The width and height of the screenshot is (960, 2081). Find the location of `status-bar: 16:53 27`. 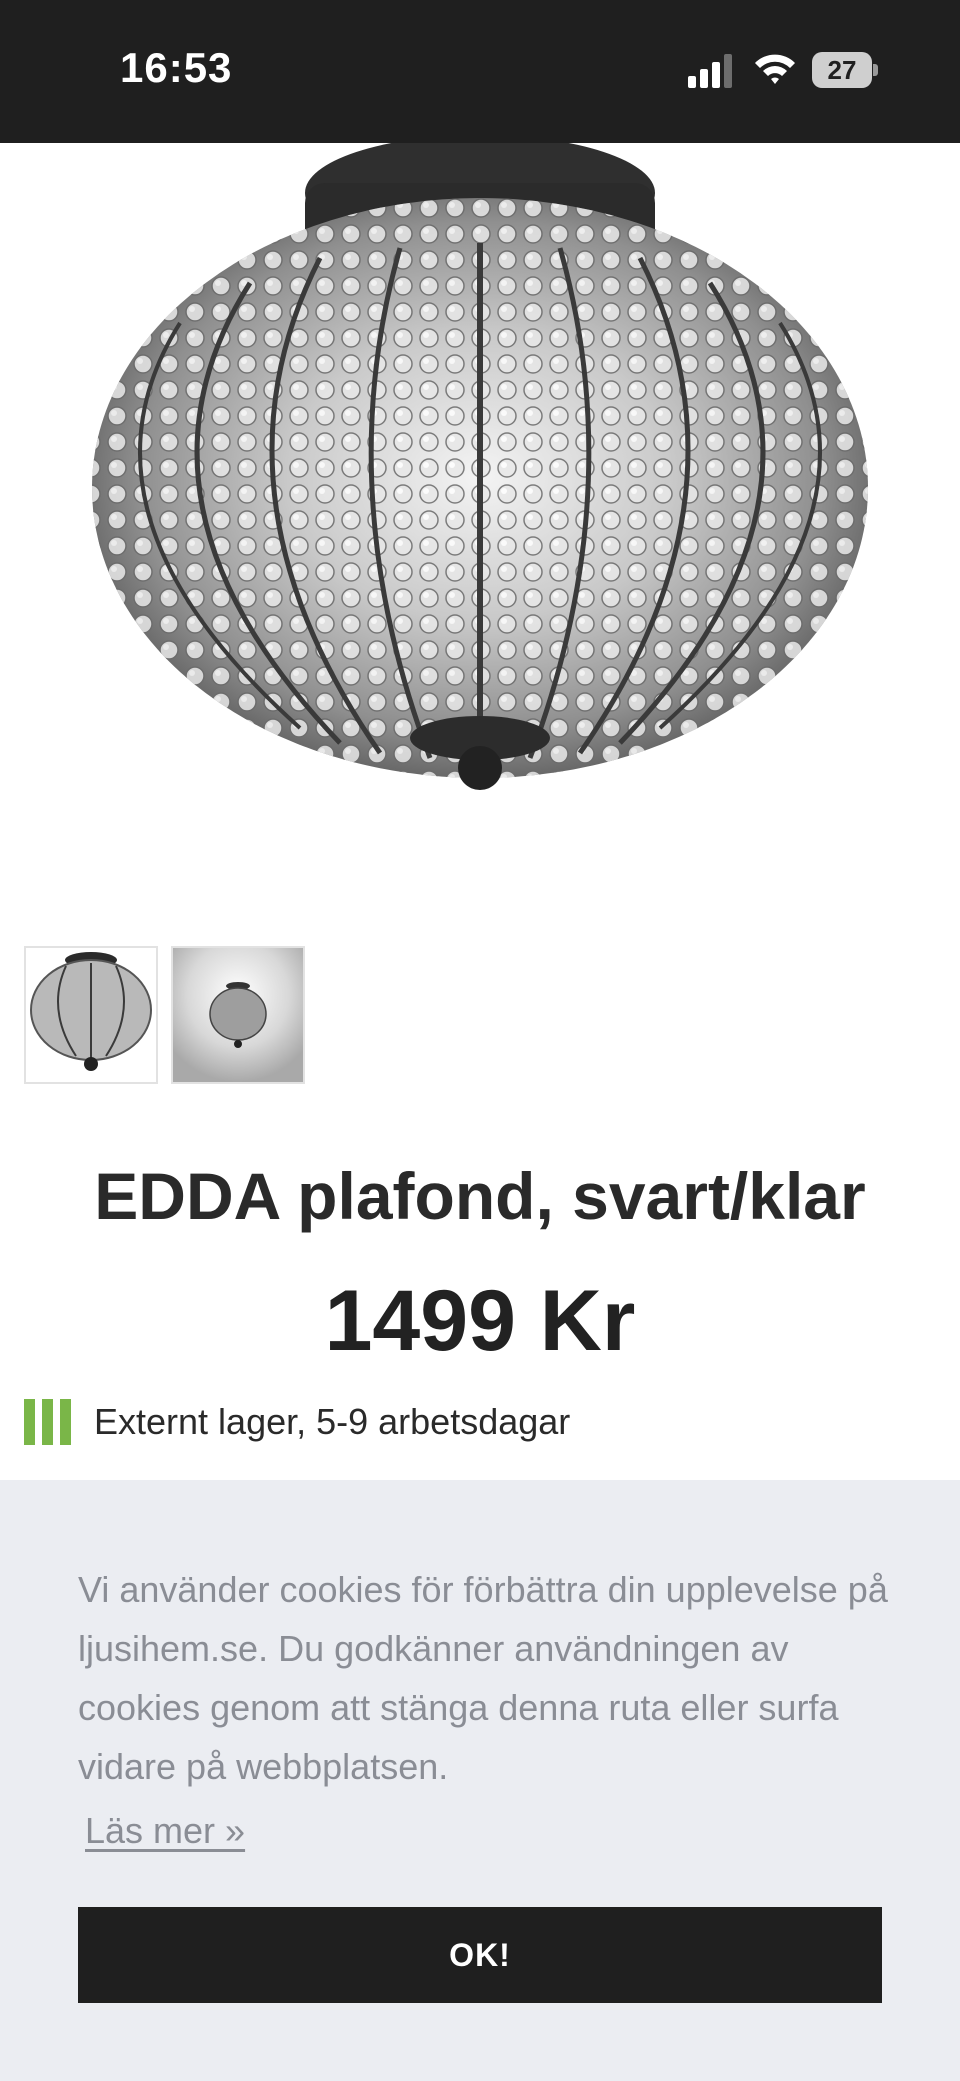

status-bar: 16:53 27 is located at coordinates (480, 71).